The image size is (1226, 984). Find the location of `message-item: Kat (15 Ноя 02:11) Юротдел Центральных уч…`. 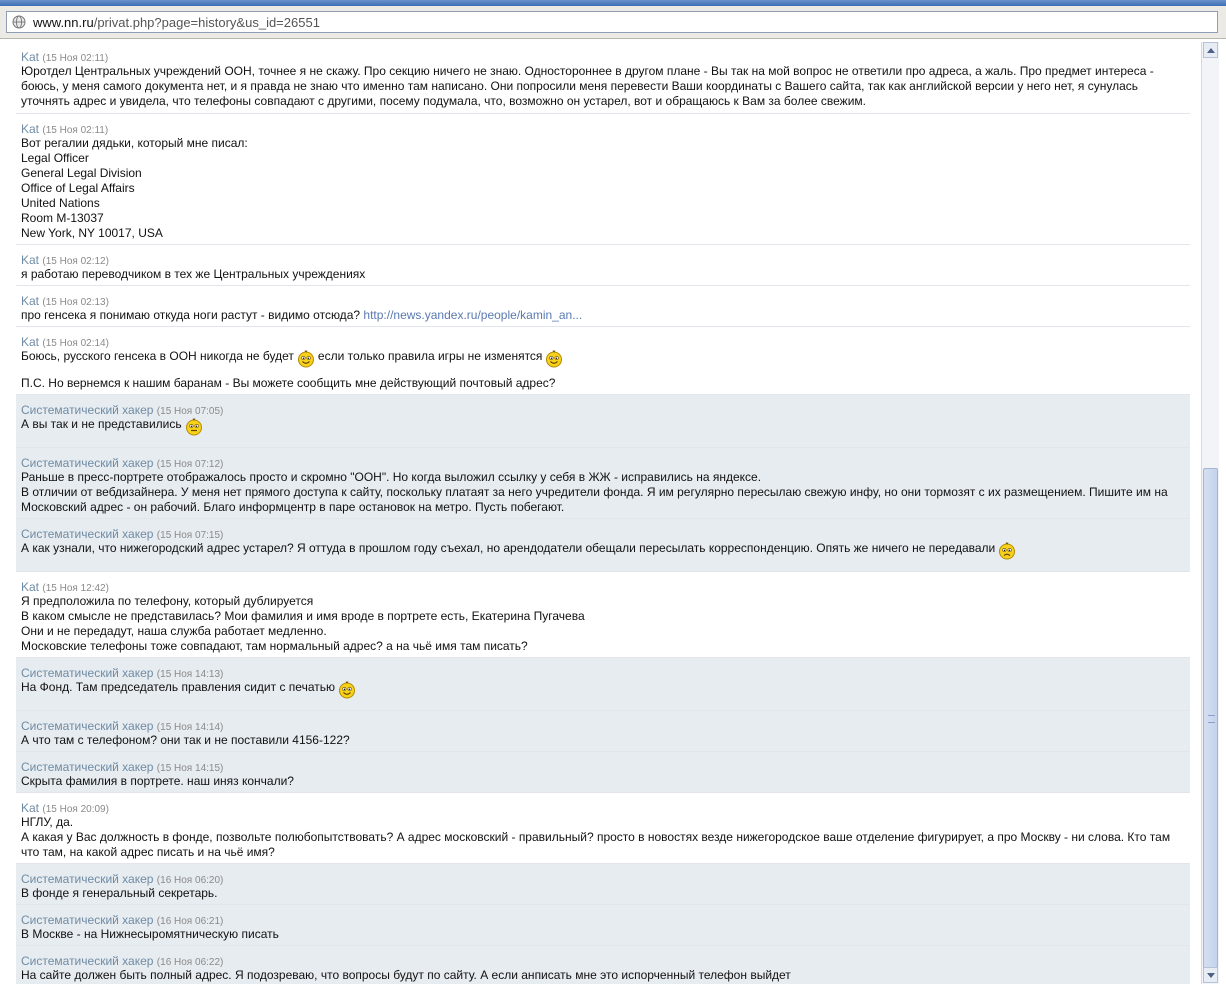

message-item: Kat (15 Ноя 02:11) Юротдел Центральных уч… is located at coordinates (603, 78).